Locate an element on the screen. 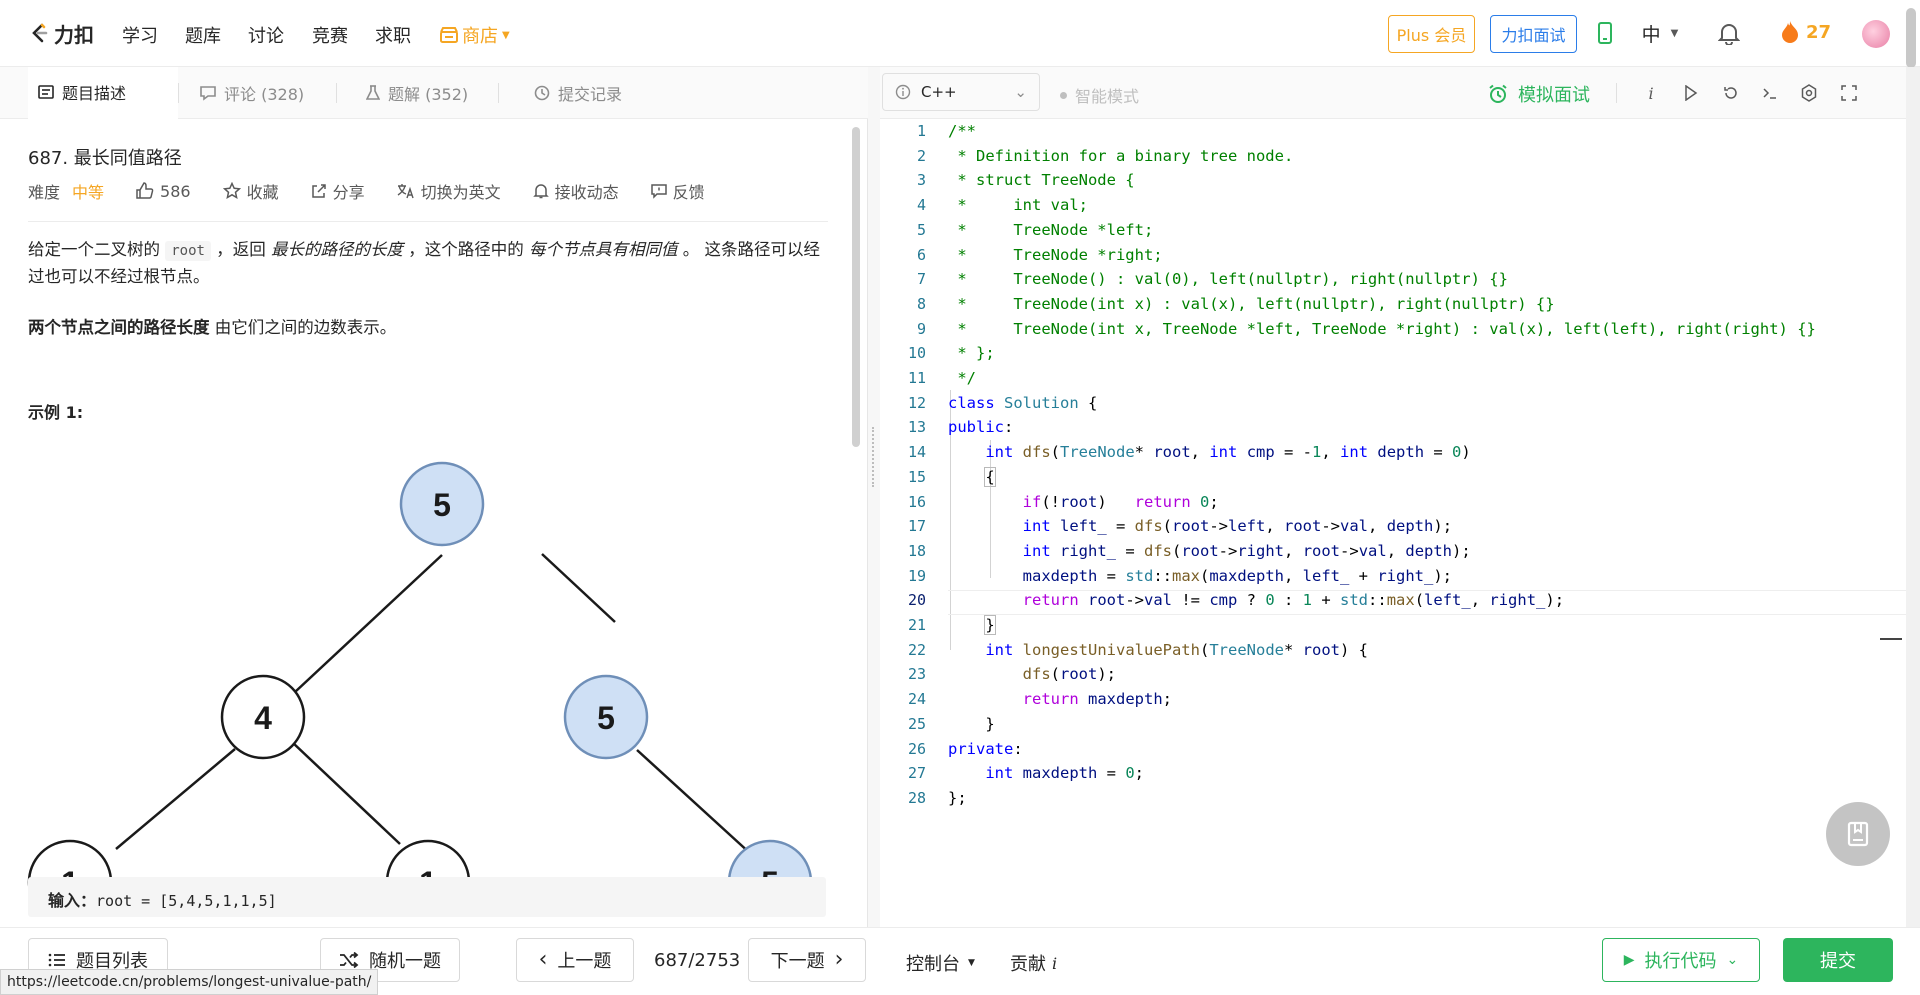  code-line: 23 dfs(root); is located at coordinates (1011, 674).